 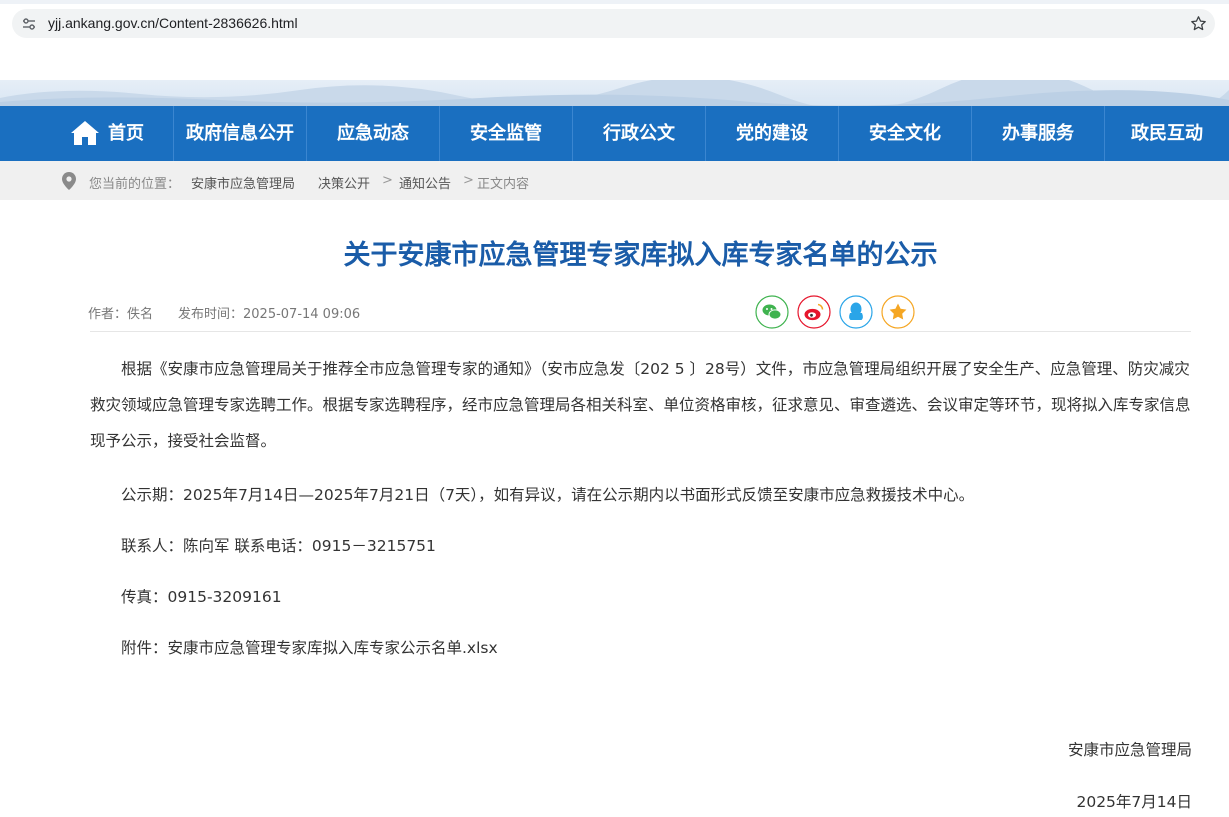 I want to click on article-publish-time: 发布时间：2025-07-14 09:06, so click(x=269, y=314).